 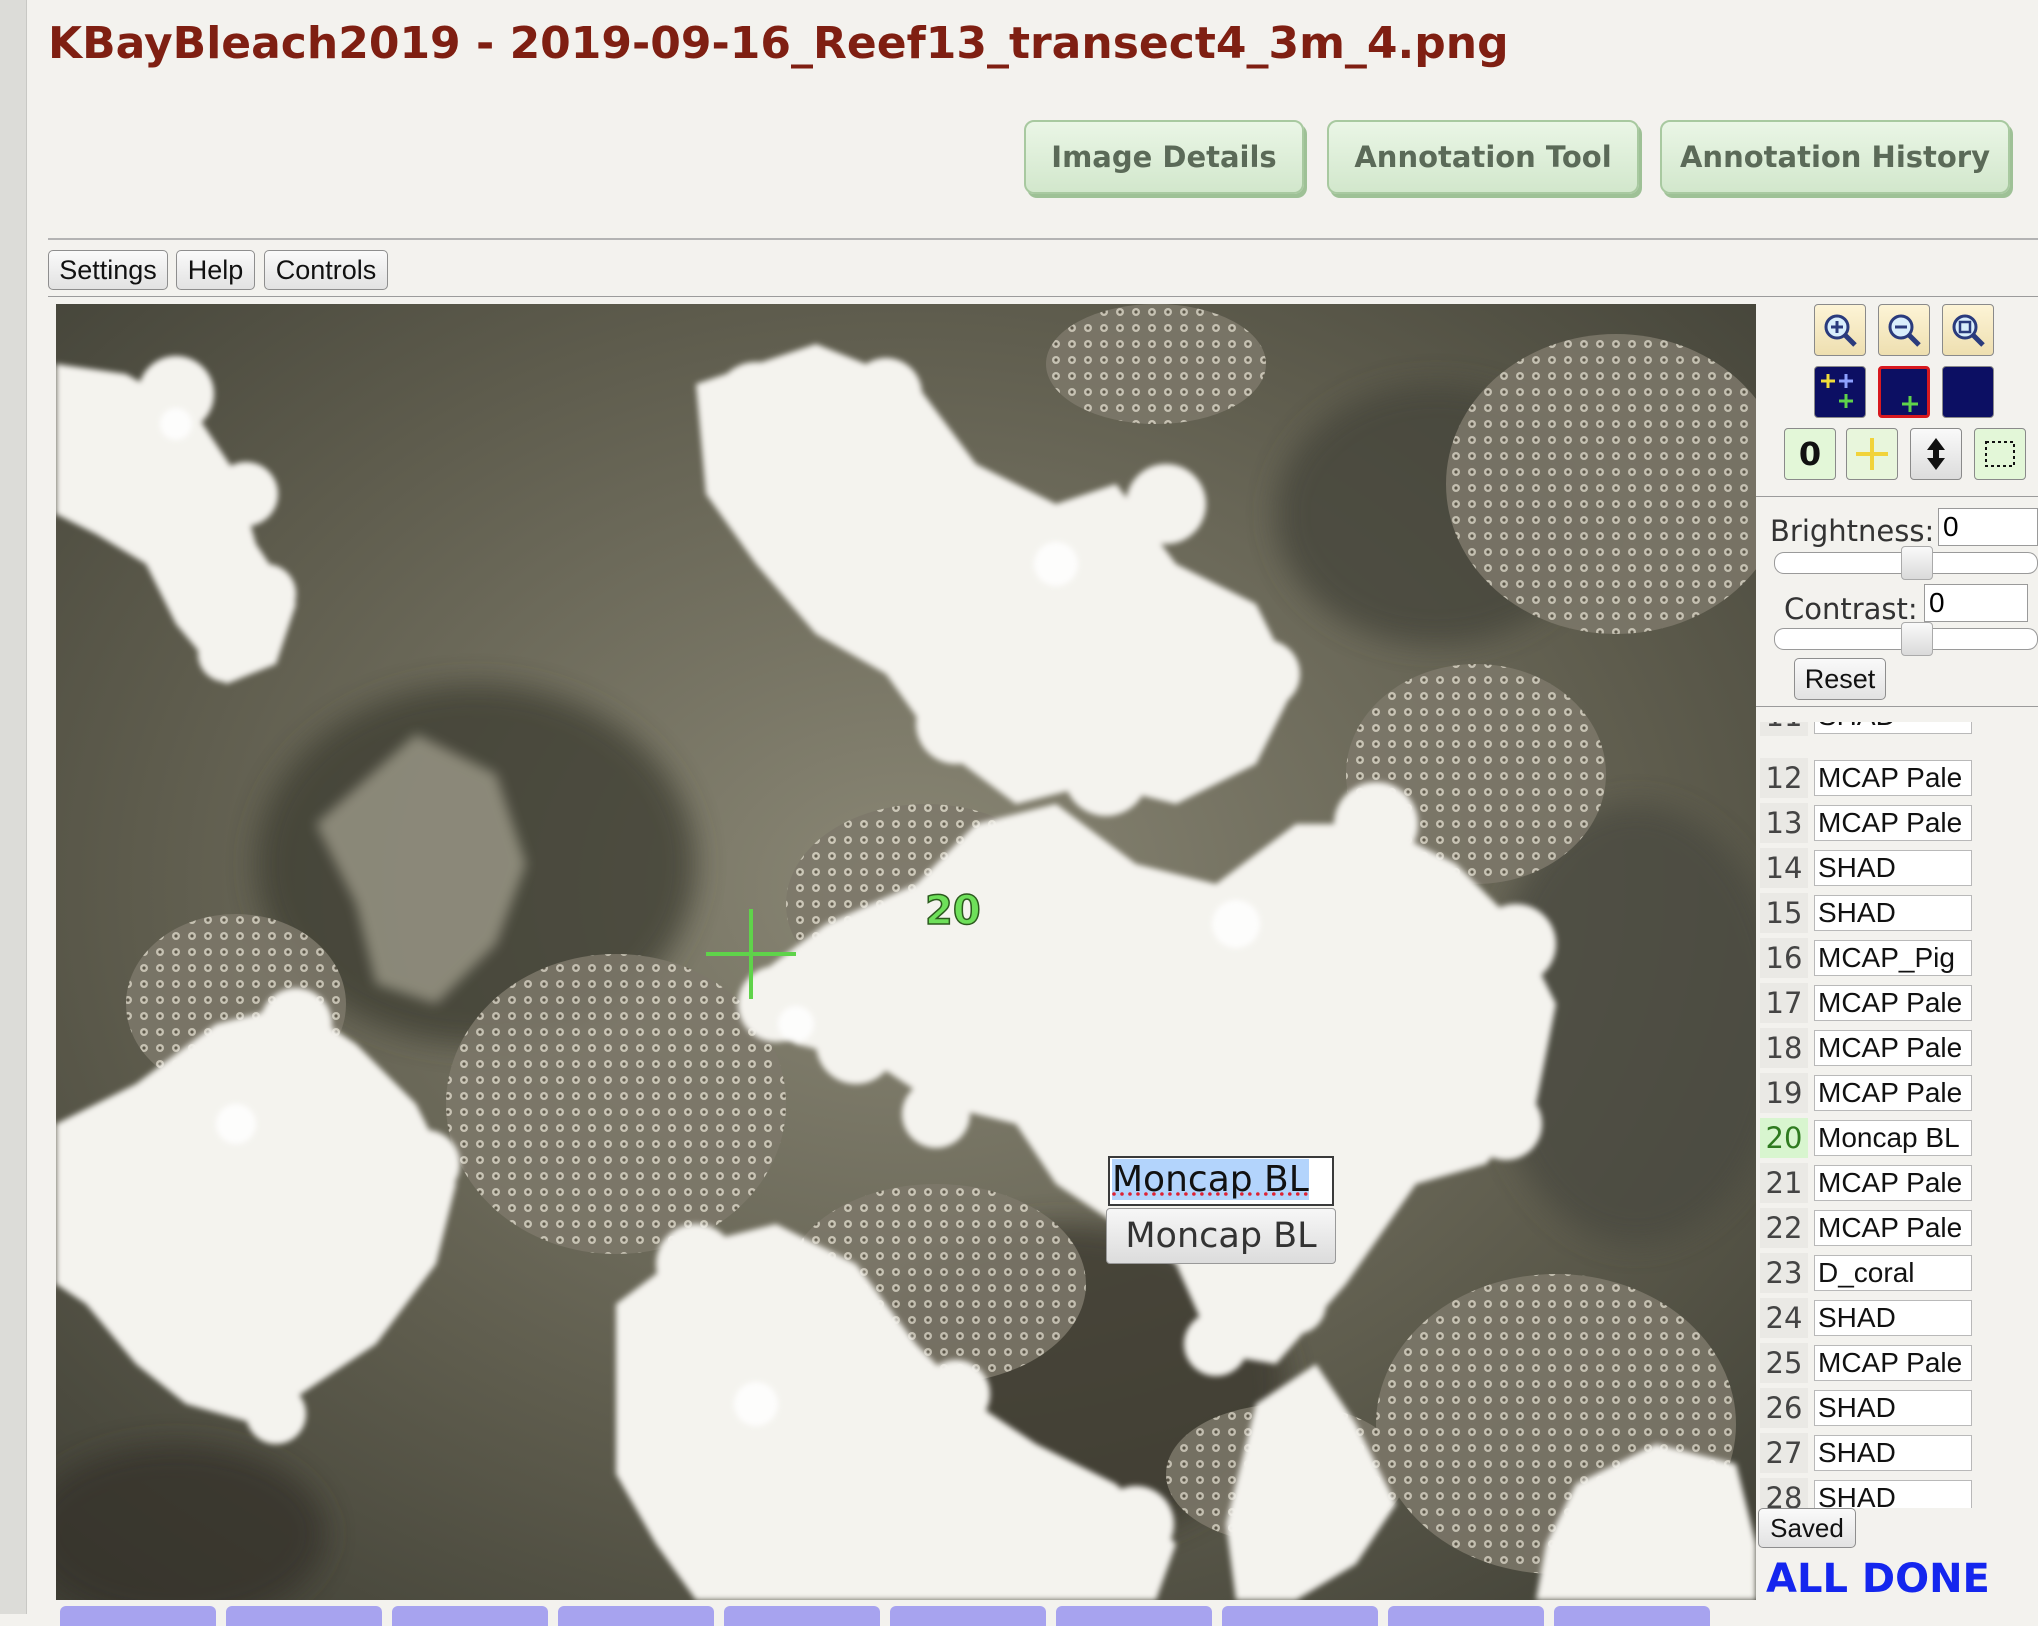 I want to click on tab-annotation-history: Annotation History, so click(x=1835, y=157).